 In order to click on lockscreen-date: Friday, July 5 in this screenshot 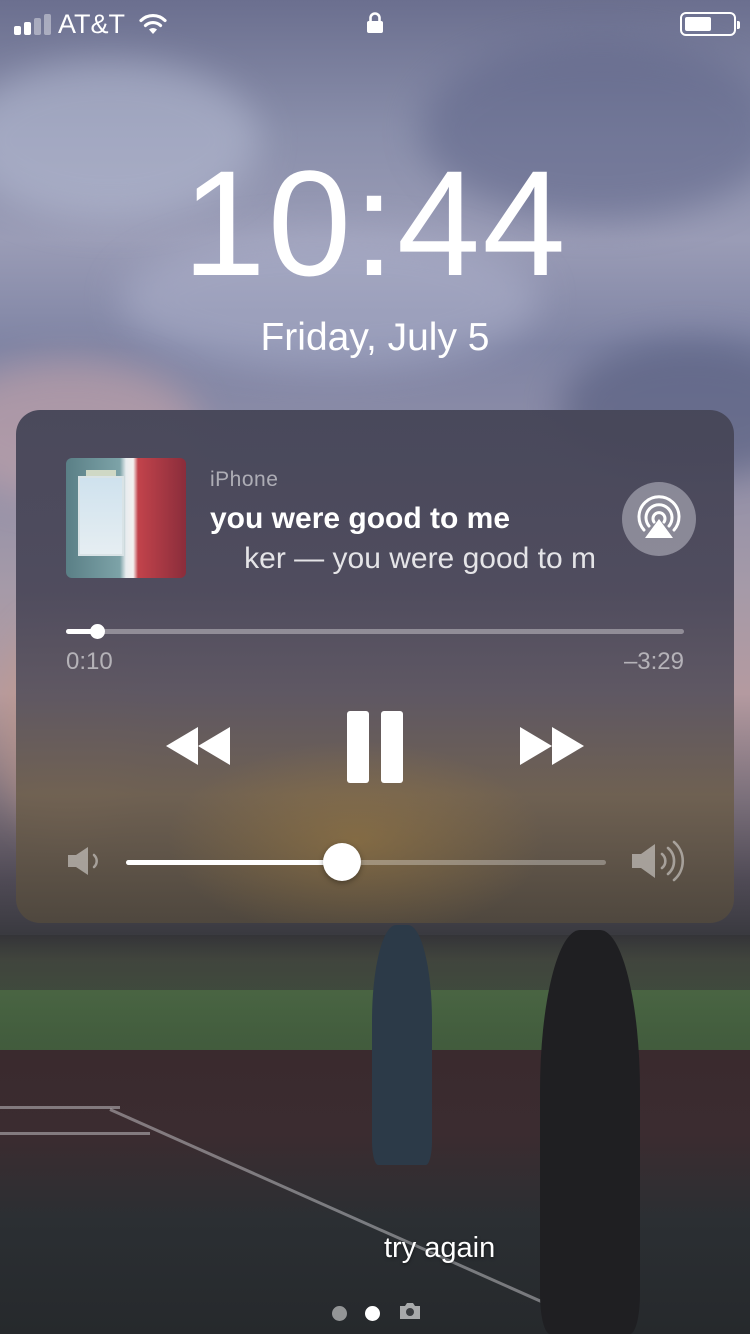, I will do `click(375, 337)`.